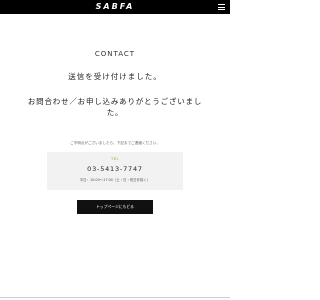 The image size is (320, 300). What do you see at coordinates (115, 207) in the screenshot?
I see `back-to-top-button: トップページにもどる` at bounding box center [115, 207].